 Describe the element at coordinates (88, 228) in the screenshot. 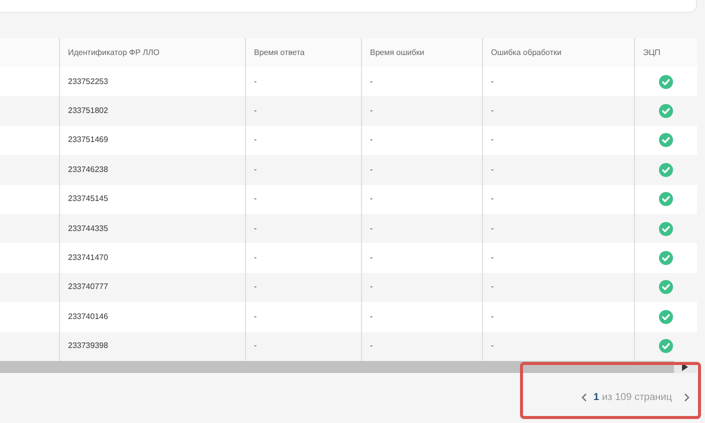

I see `table-cell: 233744335` at that location.